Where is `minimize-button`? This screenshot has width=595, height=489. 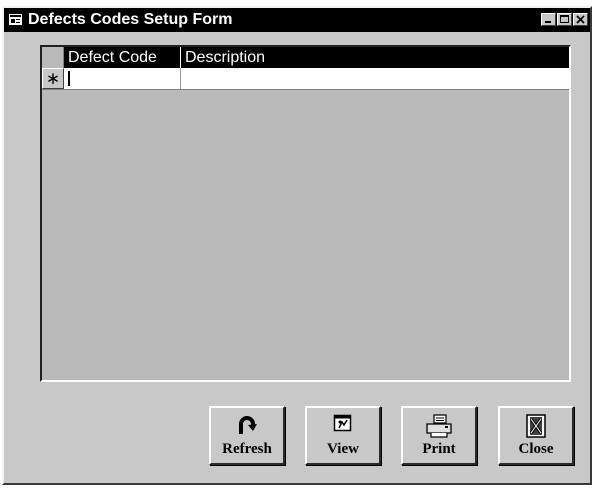
minimize-button is located at coordinates (548, 19).